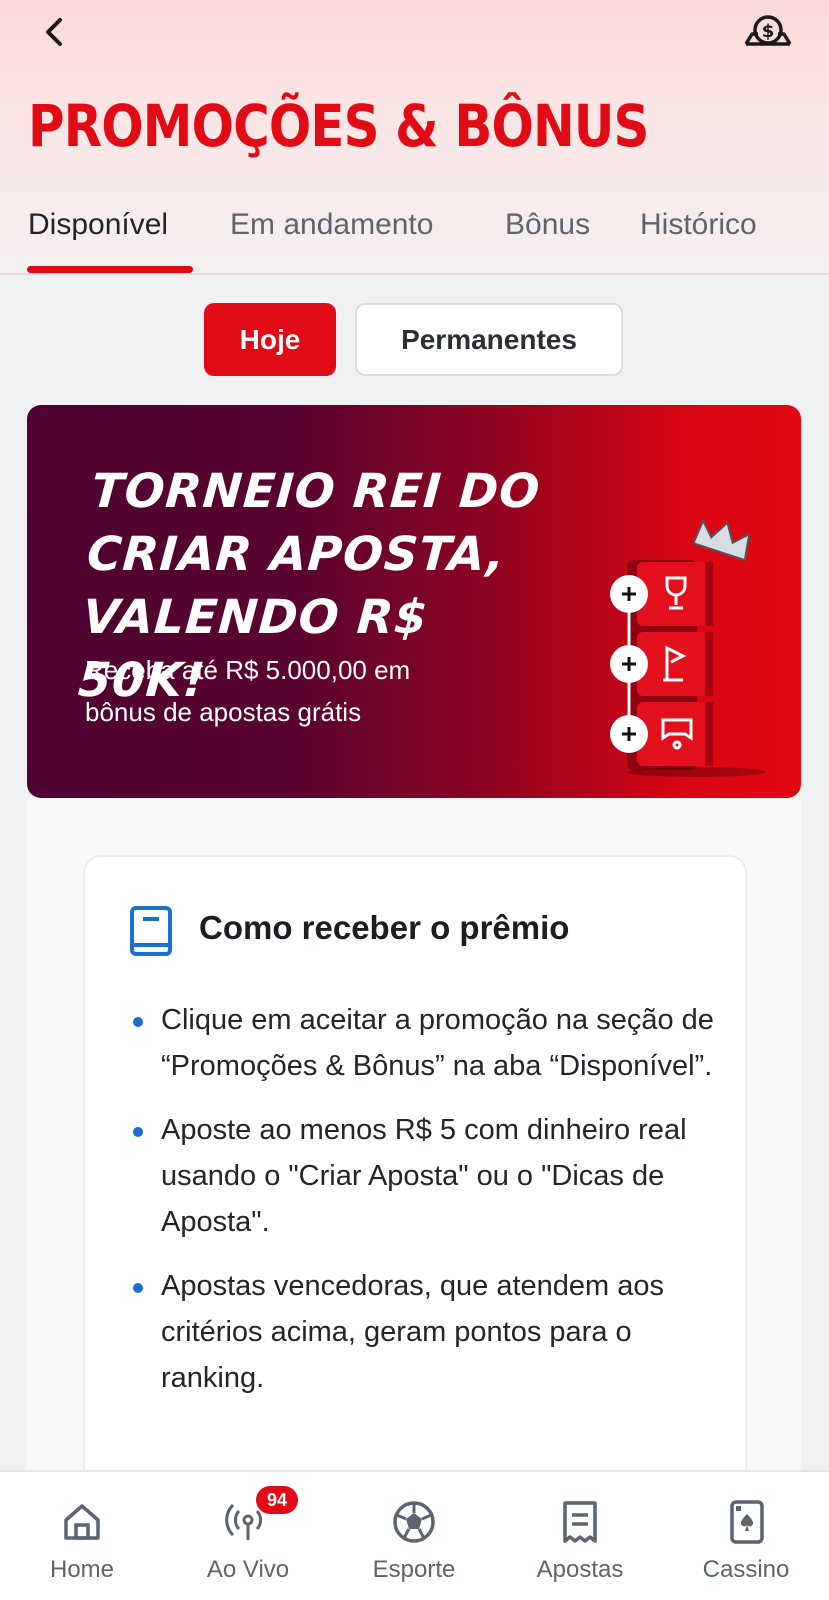 This screenshot has height=1600, width=829. What do you see at coordinates (414, 1569) in the screenshot?
I see `nav-label: Esporte` at bounding box center [414, 1569].